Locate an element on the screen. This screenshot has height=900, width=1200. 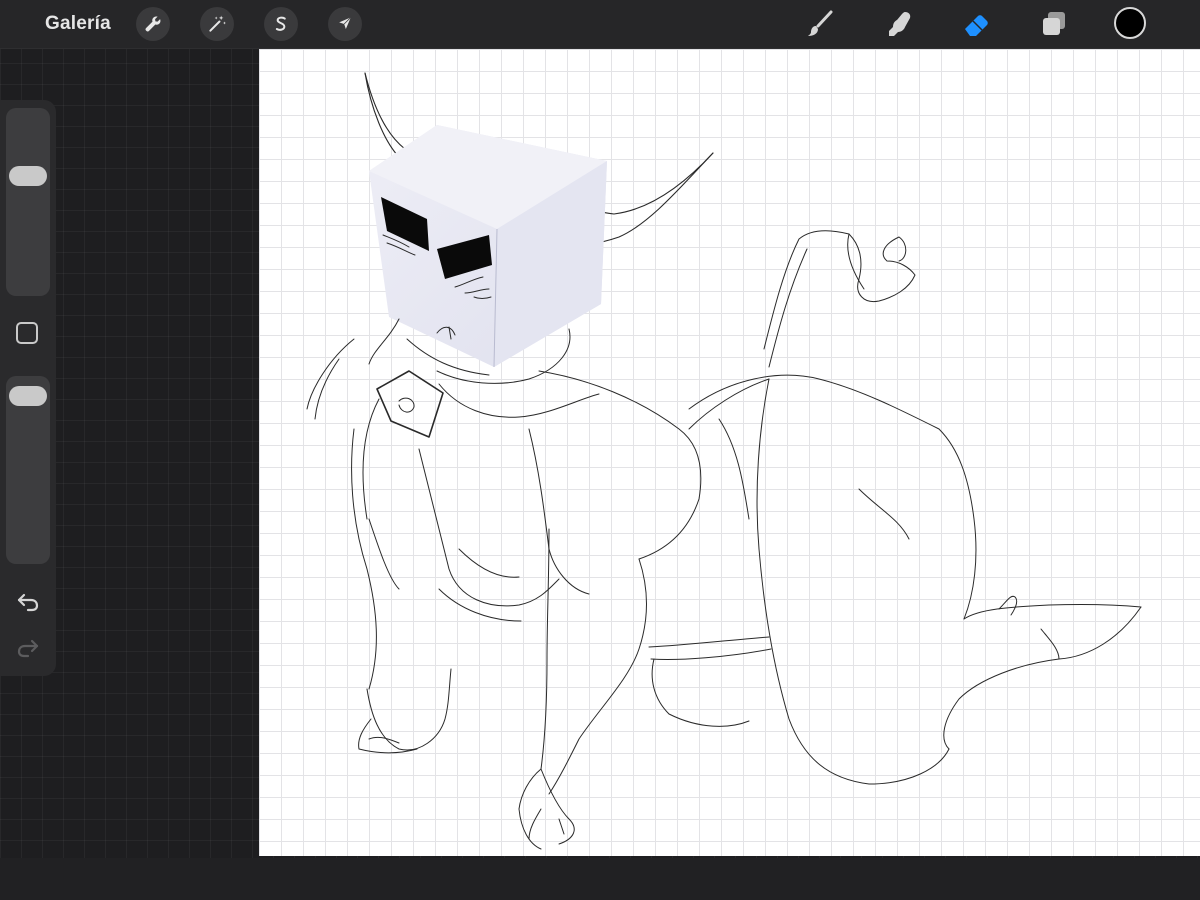
selection-s-icon is located at coordinates (280, 23).